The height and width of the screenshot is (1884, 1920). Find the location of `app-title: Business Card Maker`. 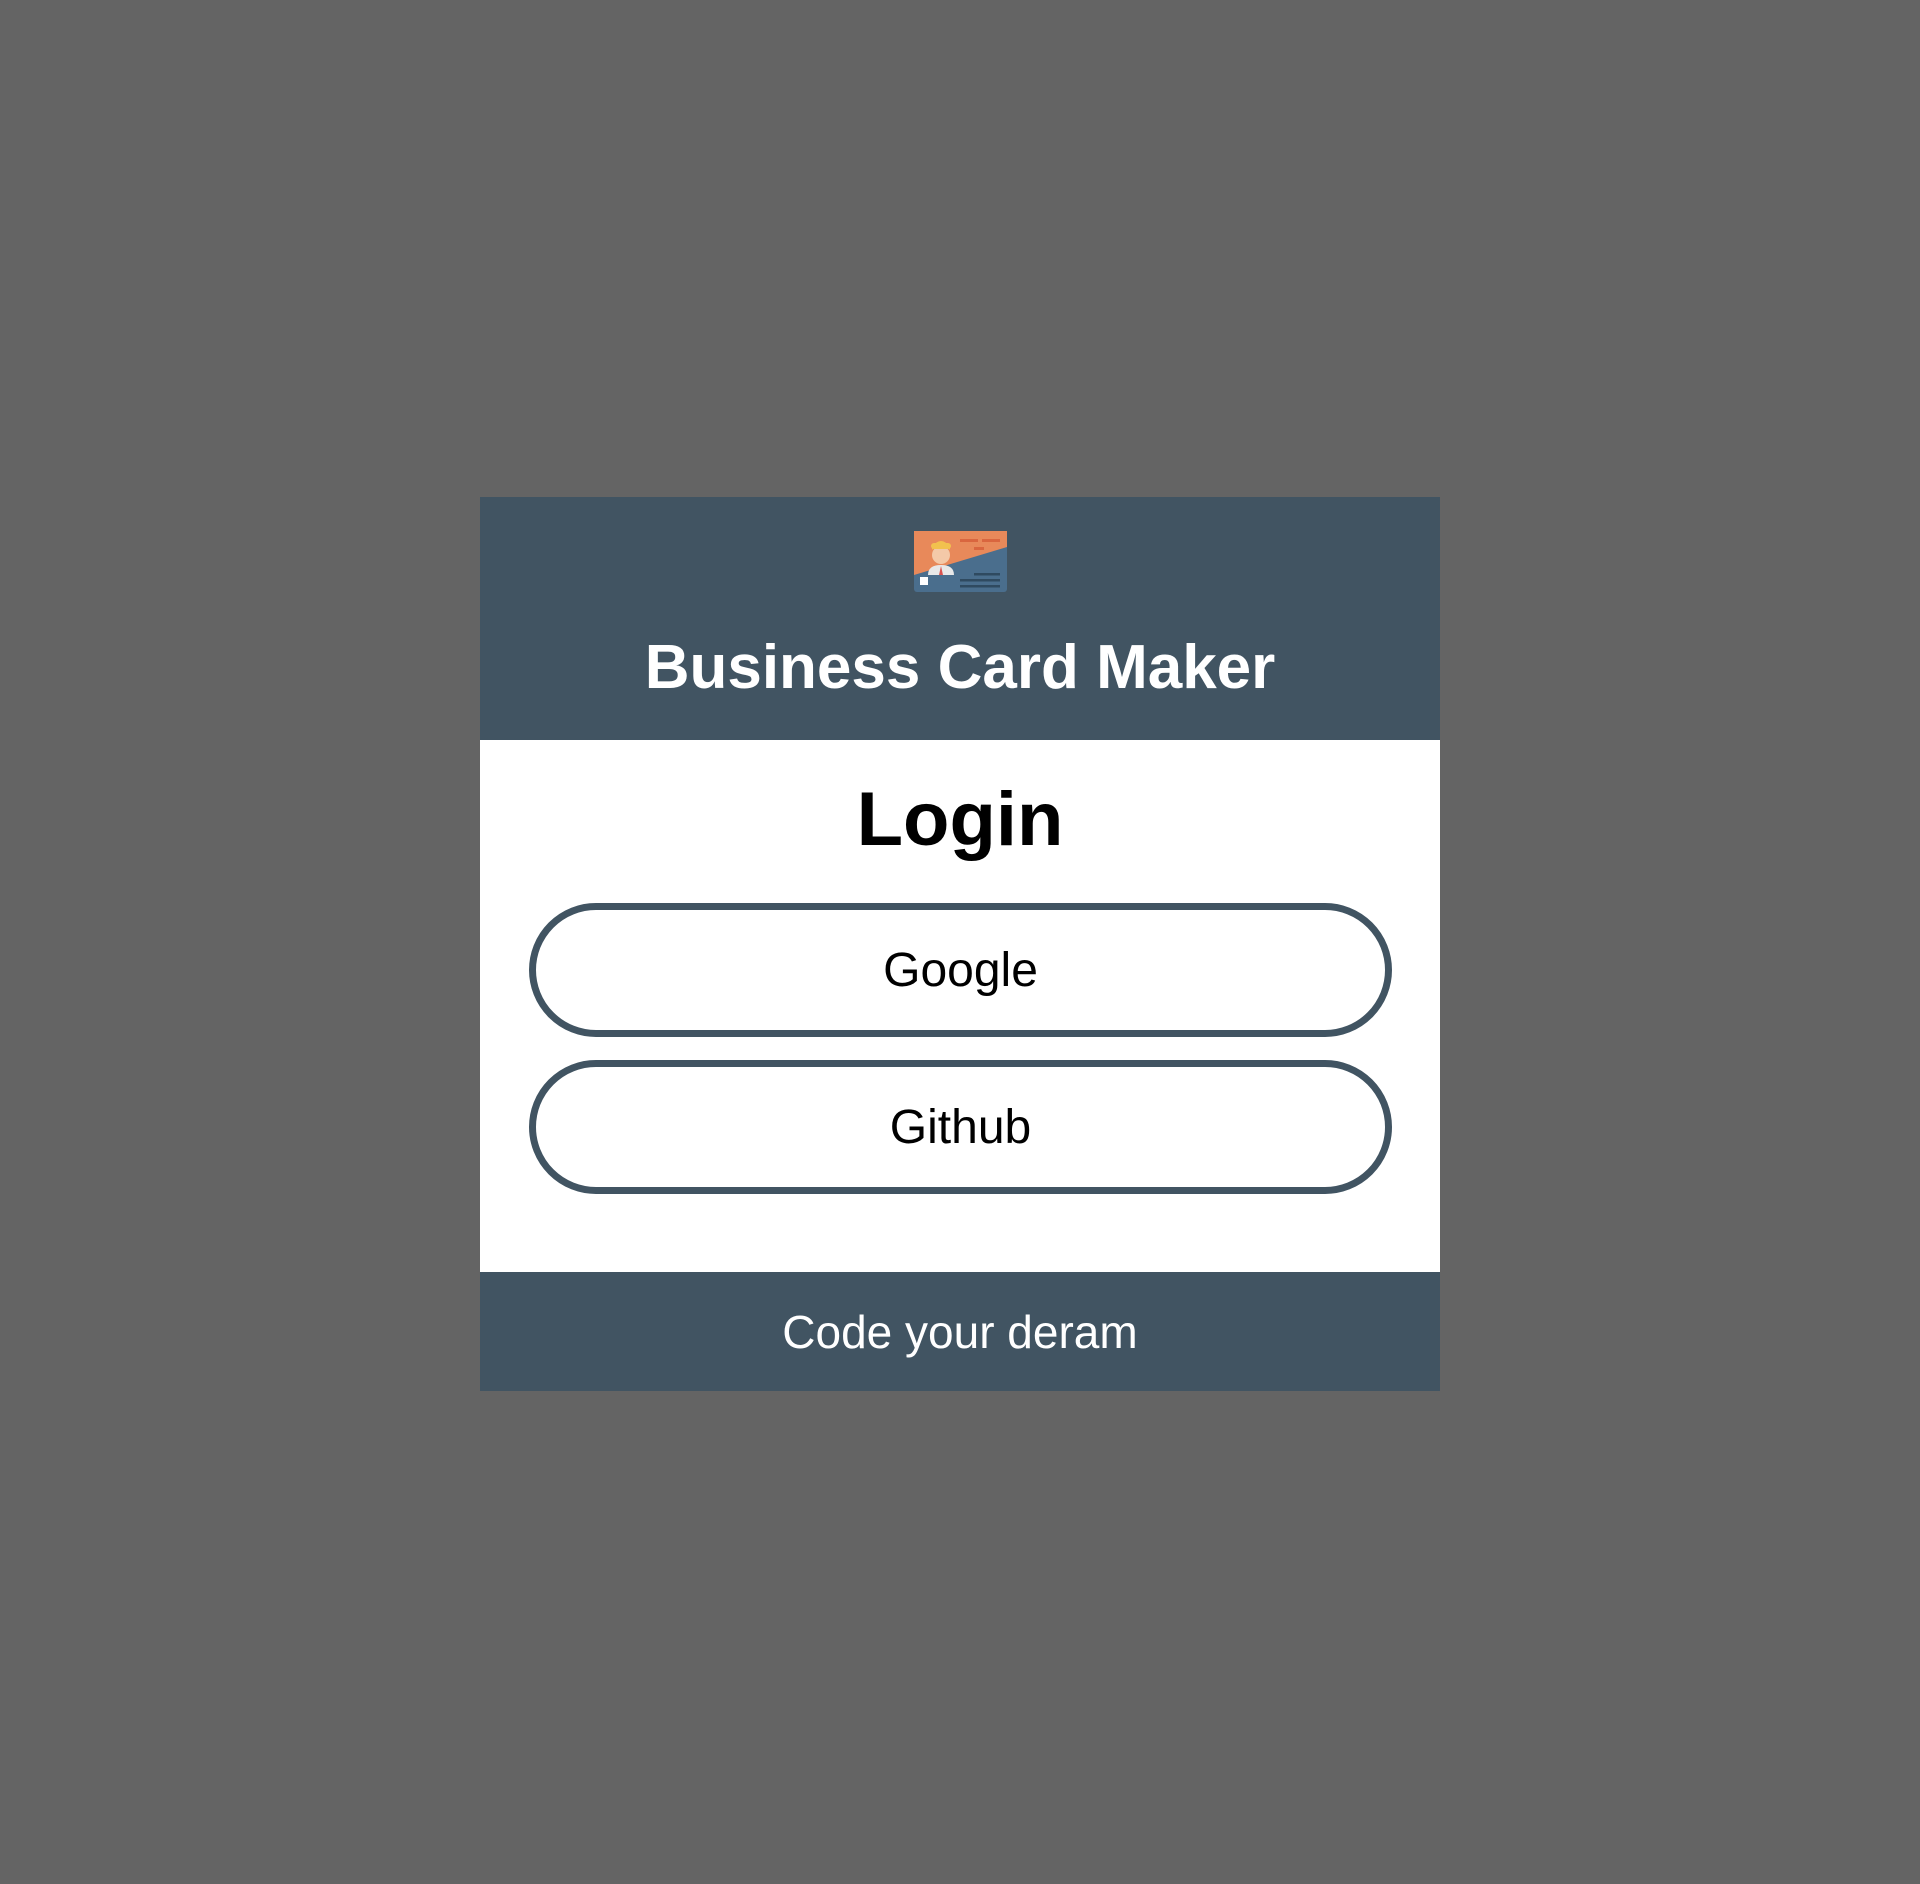

app-title: Business Card Maker is located at coordinates (960, 667).